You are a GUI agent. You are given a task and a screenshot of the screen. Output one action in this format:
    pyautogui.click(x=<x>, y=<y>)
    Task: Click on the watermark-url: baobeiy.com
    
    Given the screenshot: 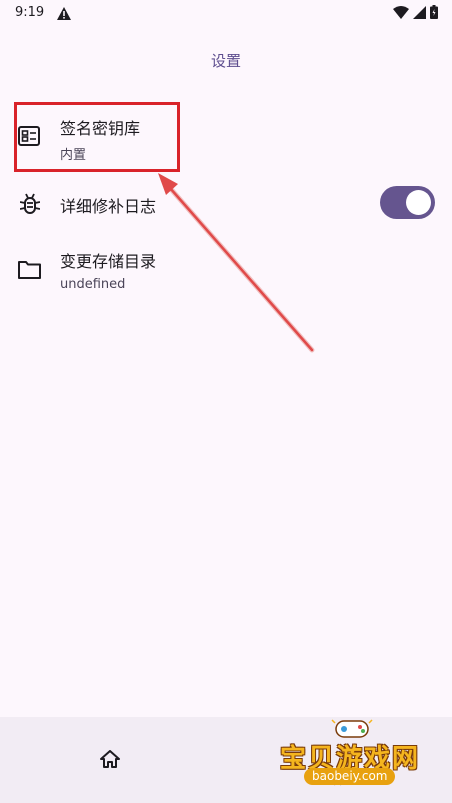 What is the action you would take?
    pyautogui.click(x=350, y=776)
    